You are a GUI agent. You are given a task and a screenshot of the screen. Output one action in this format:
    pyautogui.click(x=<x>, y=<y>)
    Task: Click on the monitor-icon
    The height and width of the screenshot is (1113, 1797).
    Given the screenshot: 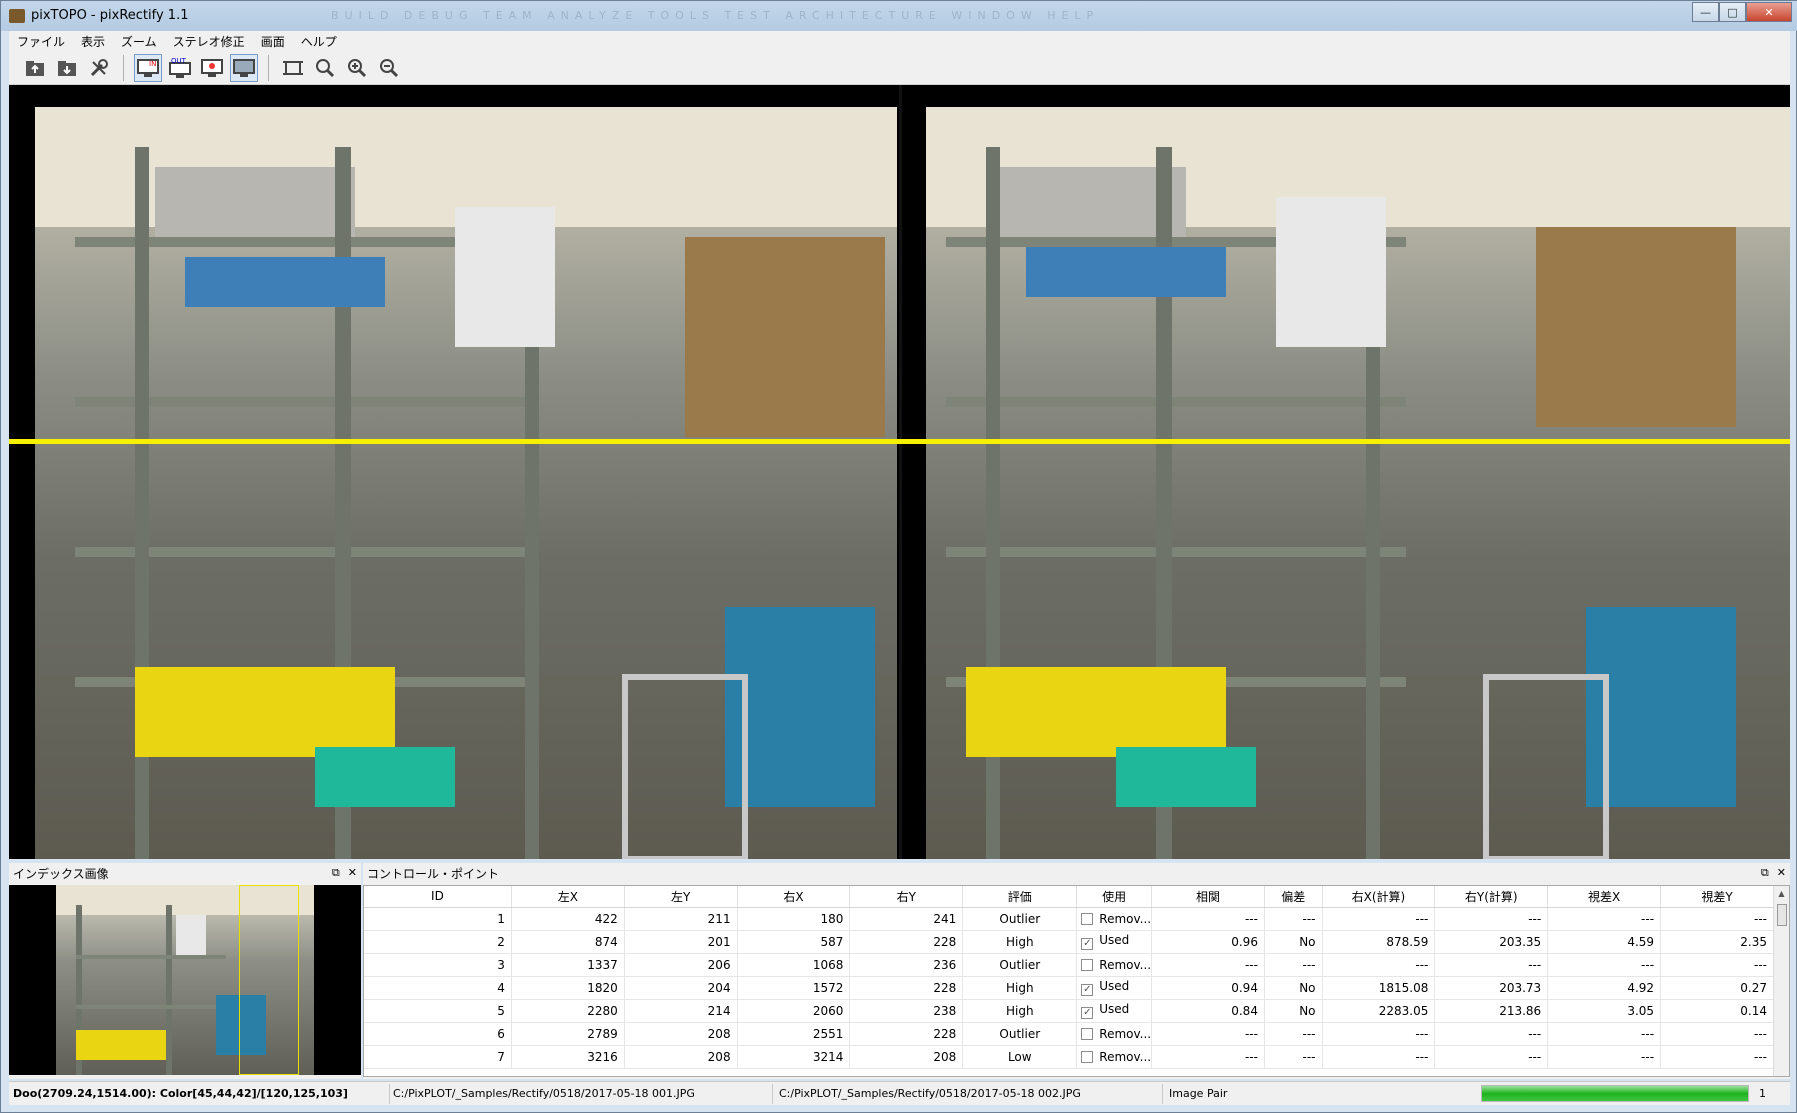 What is the action you would take?
    pyautogui.click(x=244, y=67)
    